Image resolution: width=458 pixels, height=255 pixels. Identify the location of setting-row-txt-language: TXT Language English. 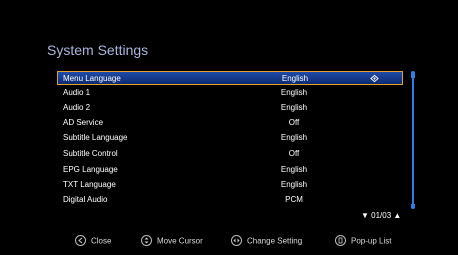
(230, 185).